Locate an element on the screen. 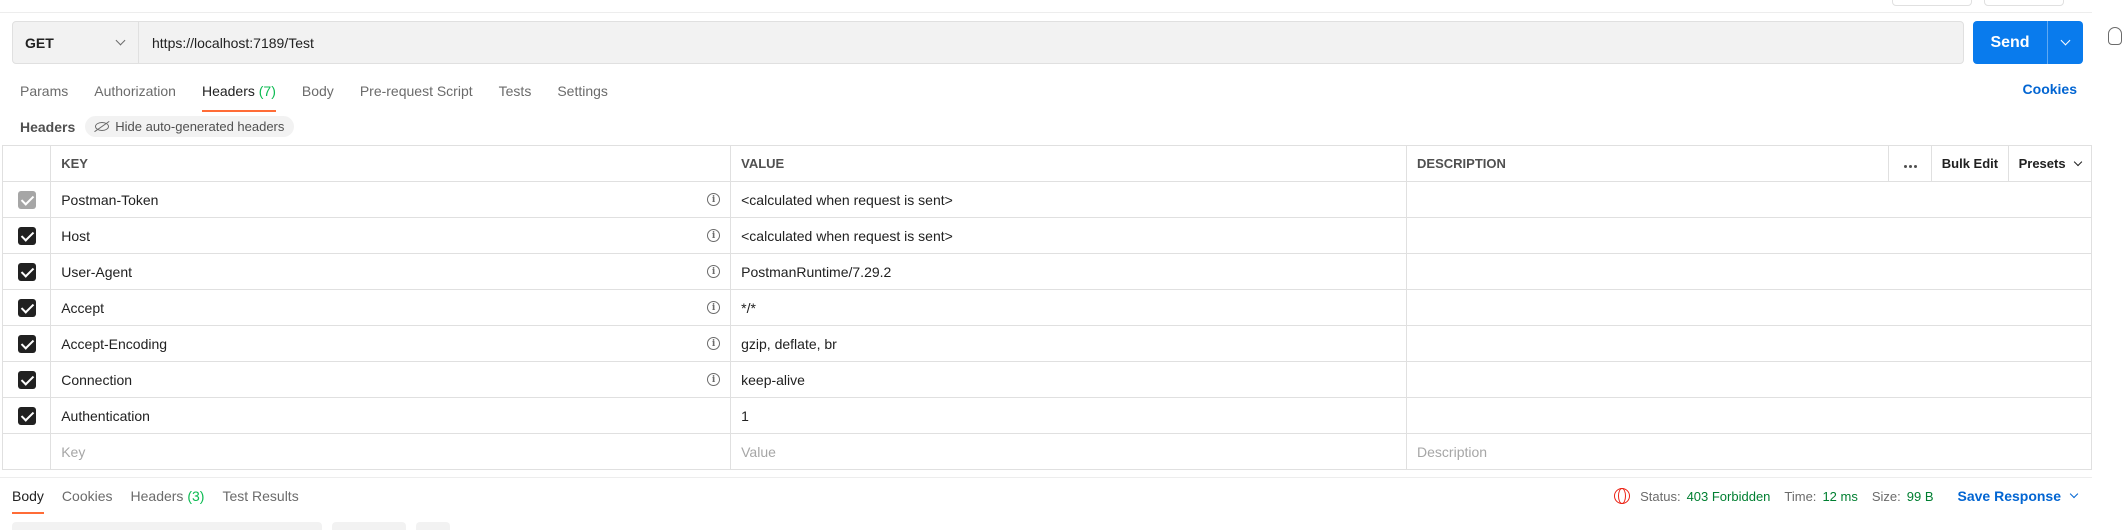  globe-error-icon is located at coordinates (1622, 496).